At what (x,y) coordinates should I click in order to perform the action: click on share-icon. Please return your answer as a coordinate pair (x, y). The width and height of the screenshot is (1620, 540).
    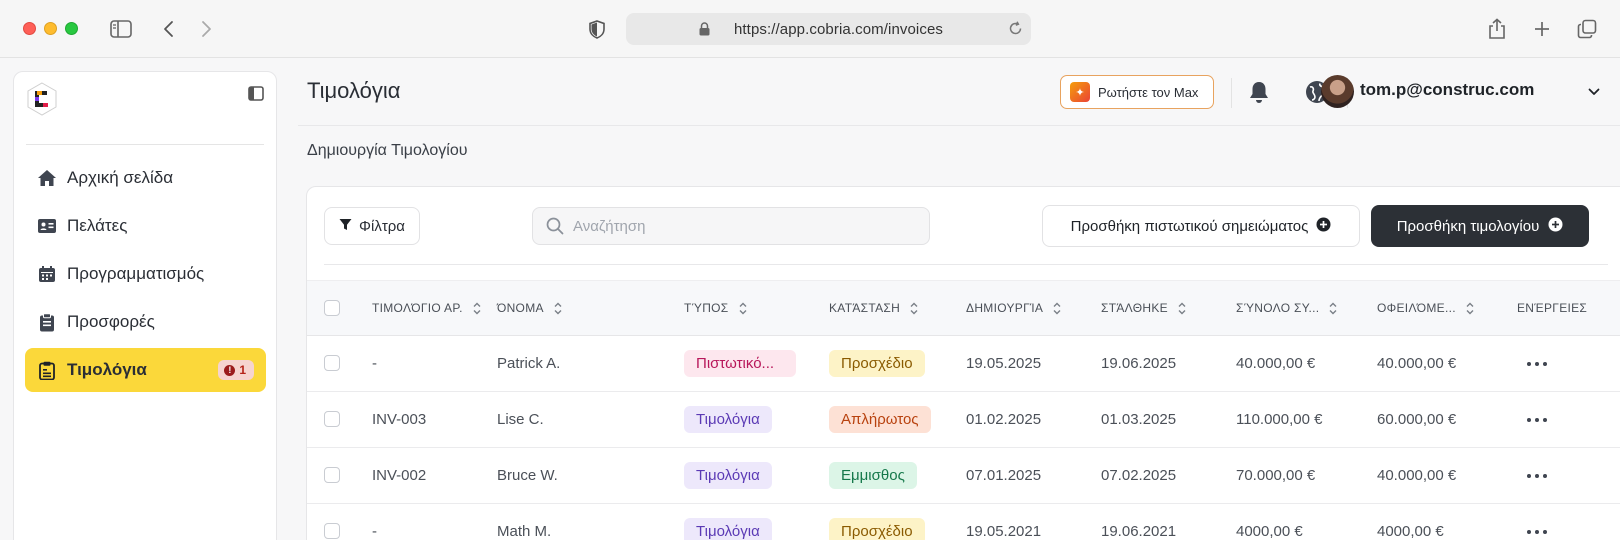
    Looking at the image, I should click on (1497, 29).